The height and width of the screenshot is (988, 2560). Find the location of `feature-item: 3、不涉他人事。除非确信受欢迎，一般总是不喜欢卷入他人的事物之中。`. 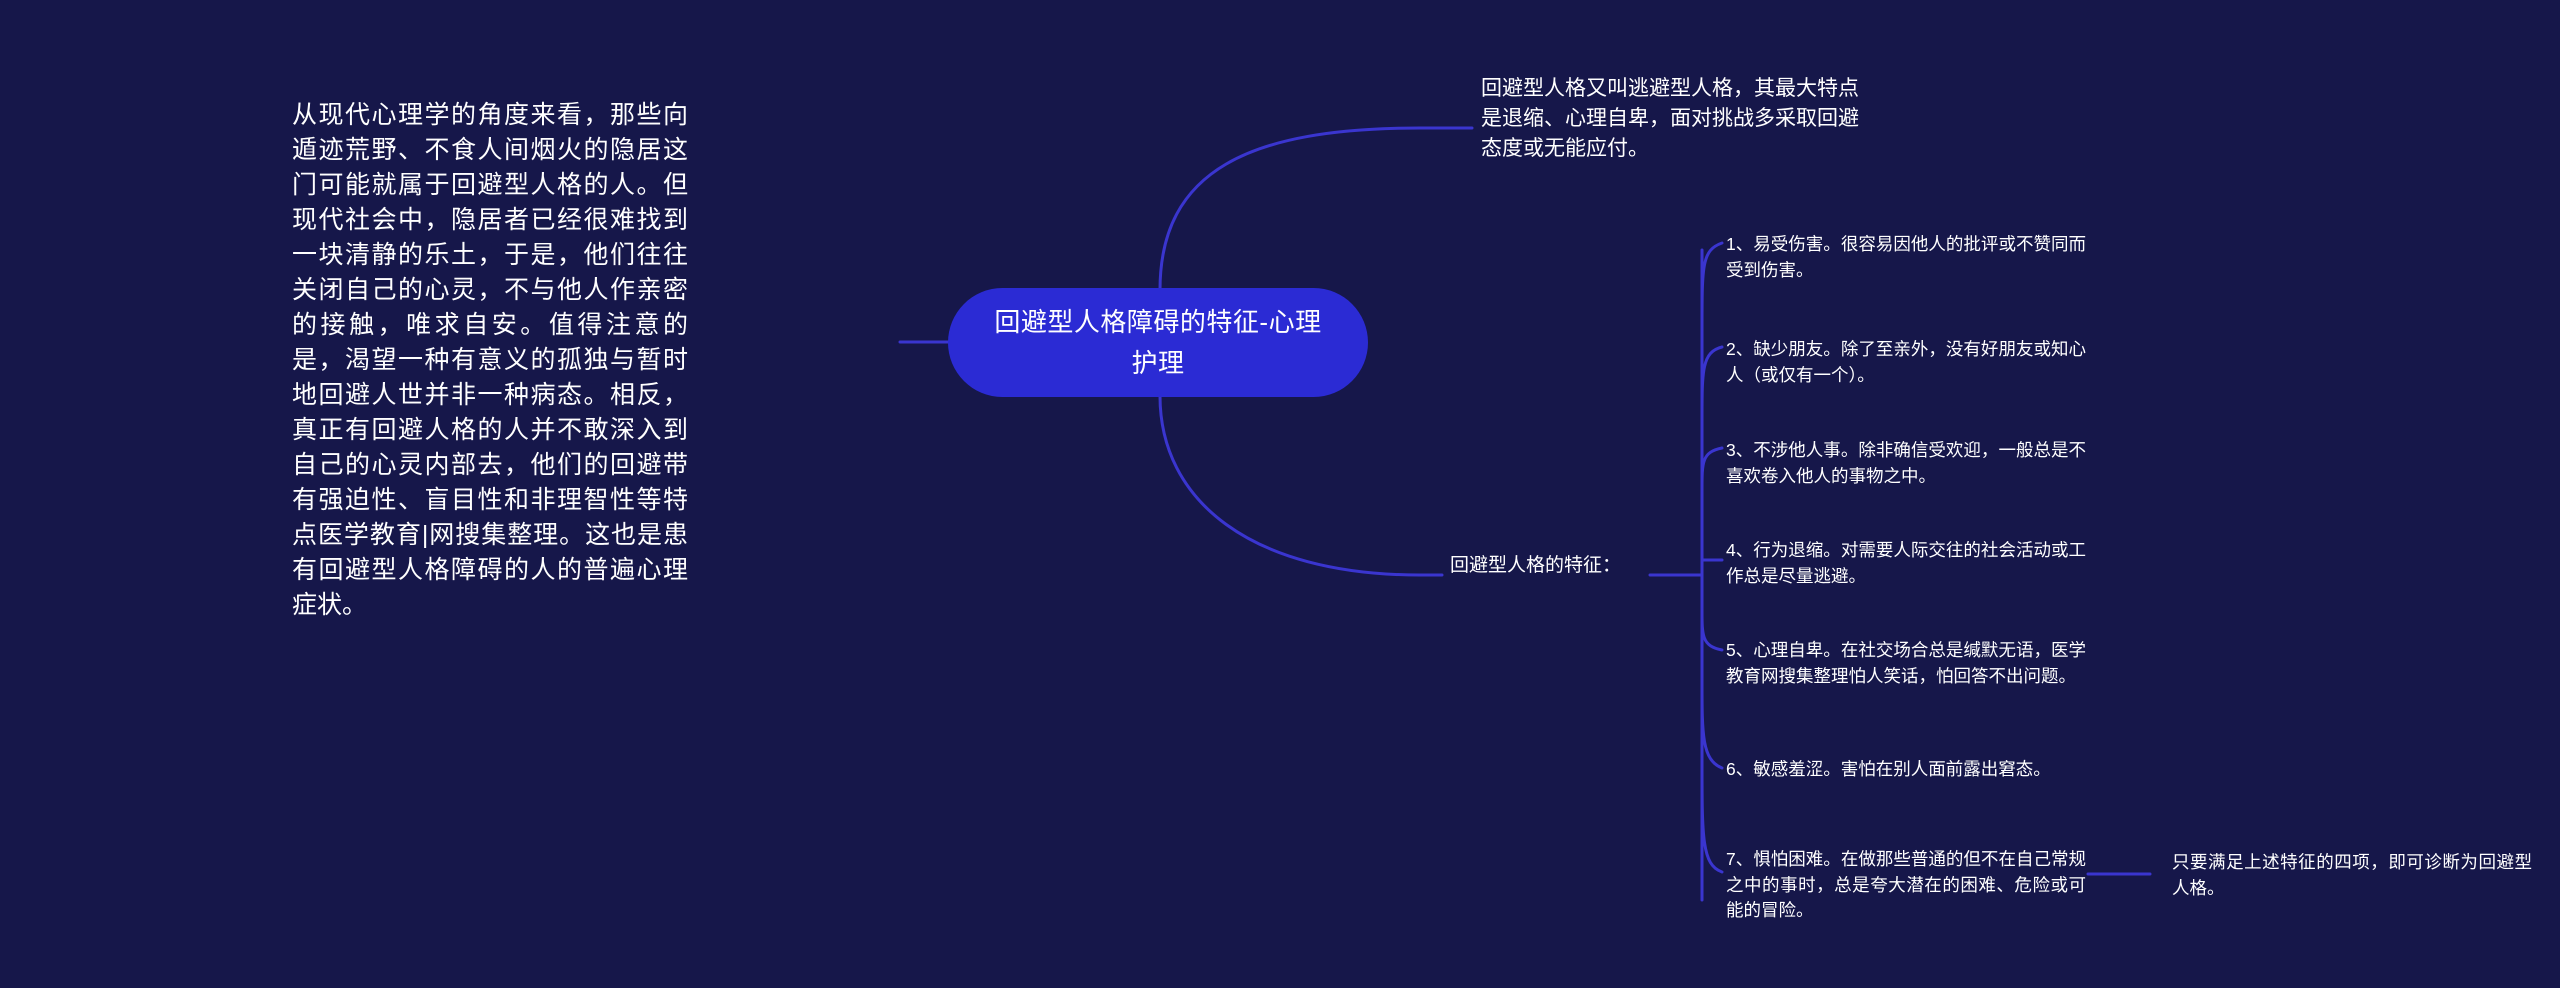

feature-item: 3、不涉他人事。除非确信受欢迎，一般总是不喜欢卷入他人的事物之中。 is located at coordinates (1906, 463).